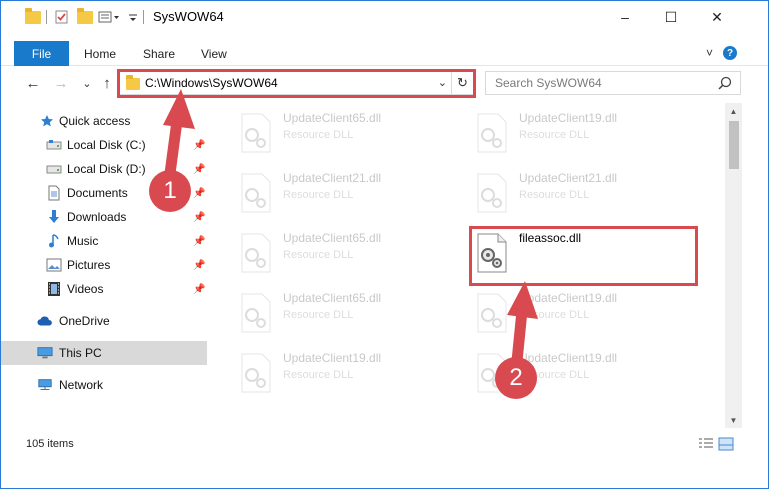 Image resolution: width=769 pixels, height=489 pixels. I want to click on callout-number-1: 1, so click(170, 191).